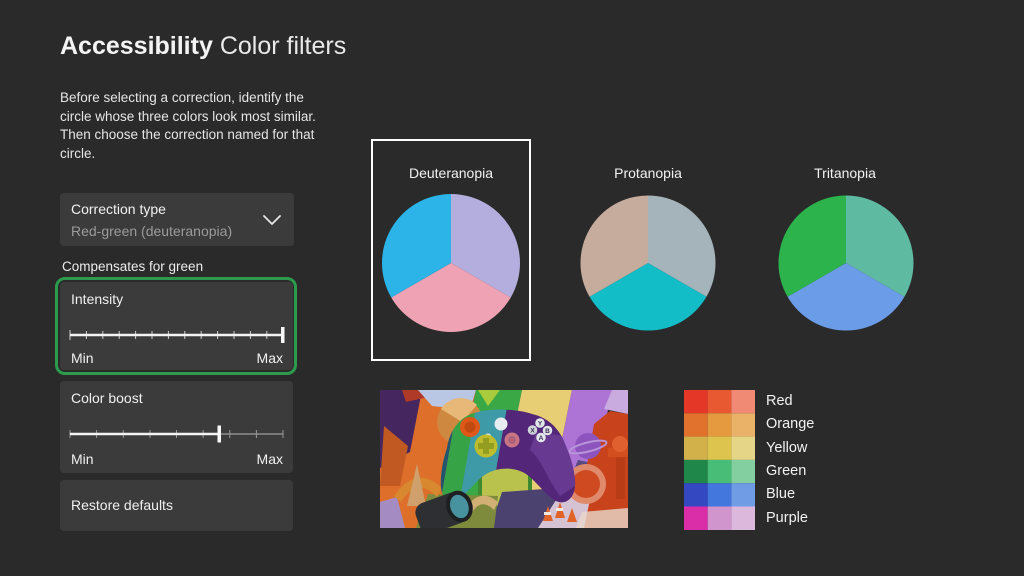 This screenshot has height=576, width=1024. What do you see at coordinates (532, 431) in the screenshot?
I see `svg-text: X` at bounding box center [532, 431].